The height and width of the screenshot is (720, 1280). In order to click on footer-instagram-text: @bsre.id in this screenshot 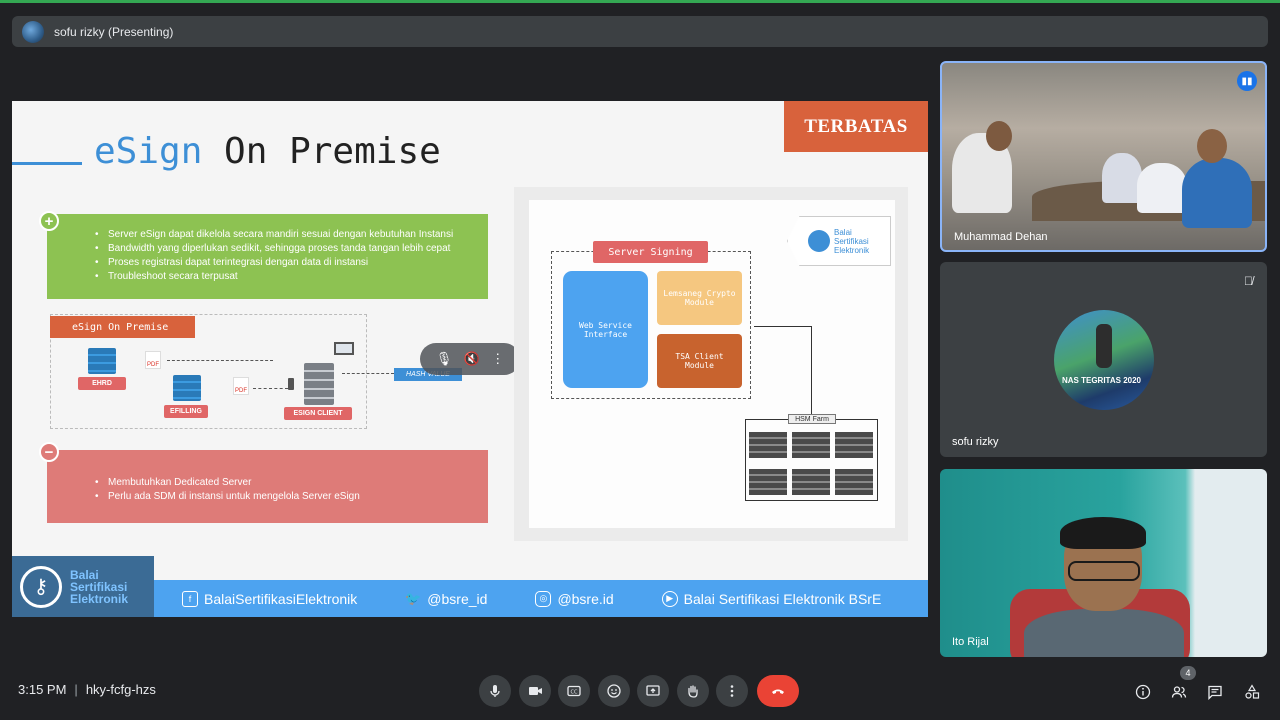, I will do `click(585, 598)`.